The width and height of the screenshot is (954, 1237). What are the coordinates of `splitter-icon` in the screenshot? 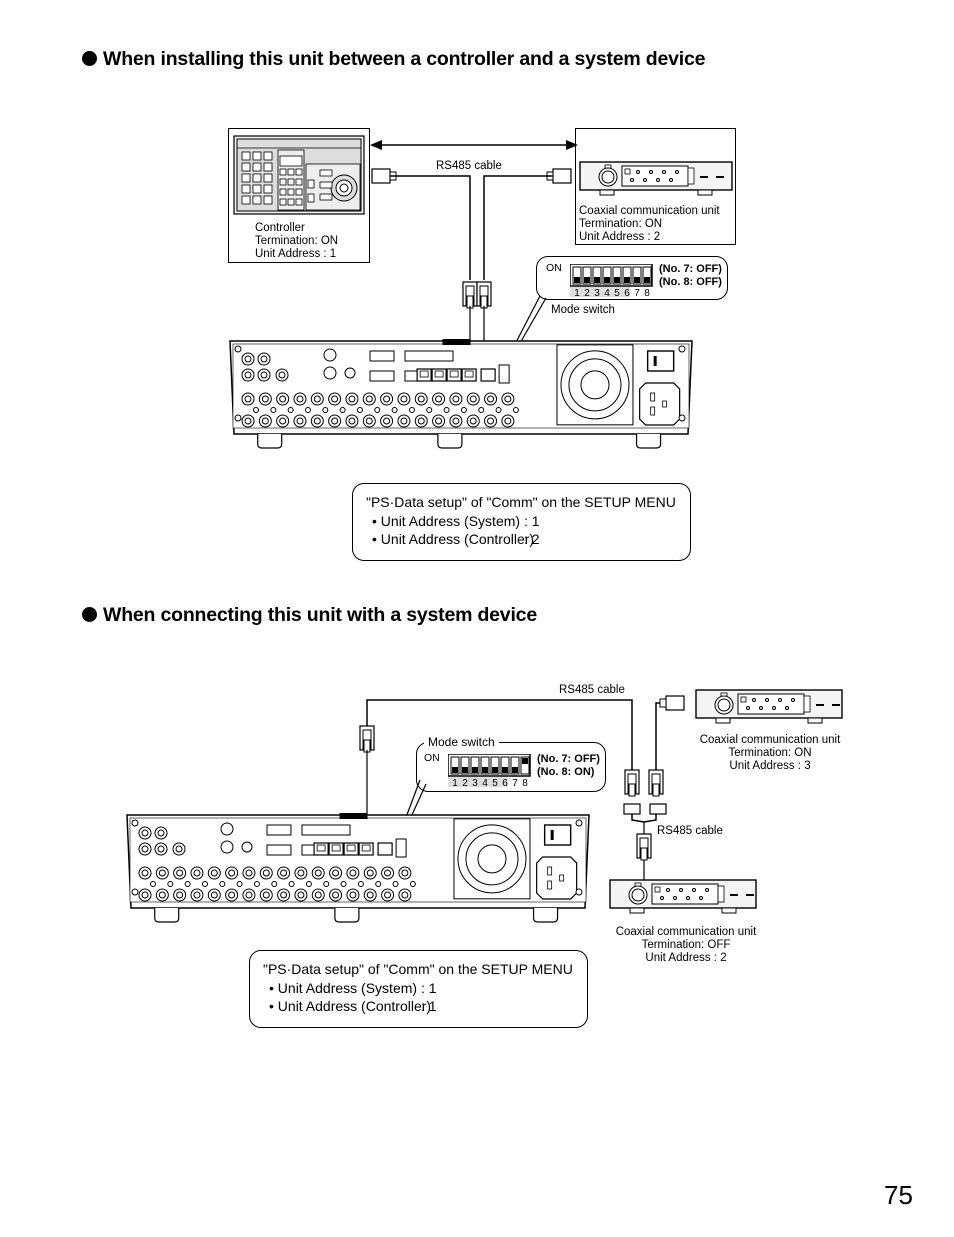 It's located at (632, 809).